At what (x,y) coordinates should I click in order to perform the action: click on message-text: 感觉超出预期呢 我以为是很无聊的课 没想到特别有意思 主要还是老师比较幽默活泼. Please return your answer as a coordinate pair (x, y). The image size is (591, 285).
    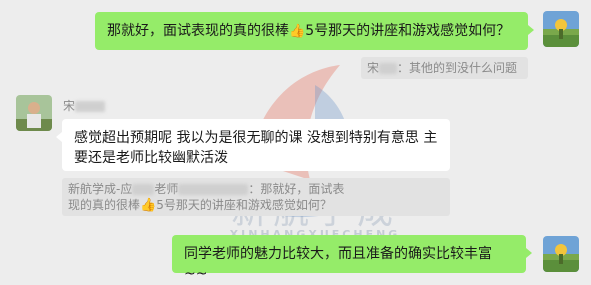
    Looking at the image, I should click on (256, 148).